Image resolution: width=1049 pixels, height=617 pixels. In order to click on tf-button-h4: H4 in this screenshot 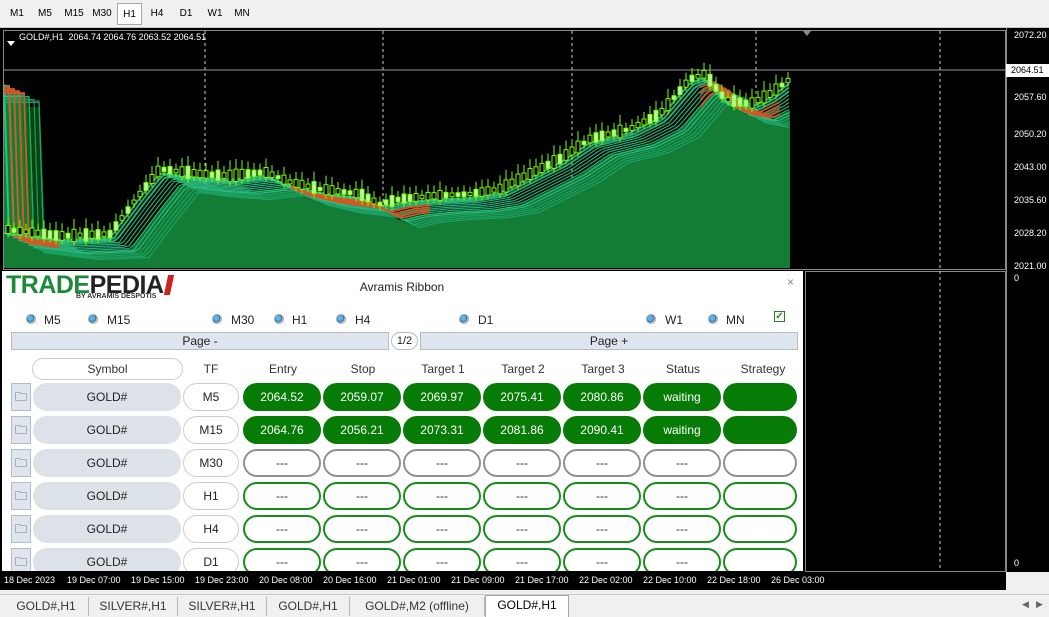, I will do `click(157, 14)`.